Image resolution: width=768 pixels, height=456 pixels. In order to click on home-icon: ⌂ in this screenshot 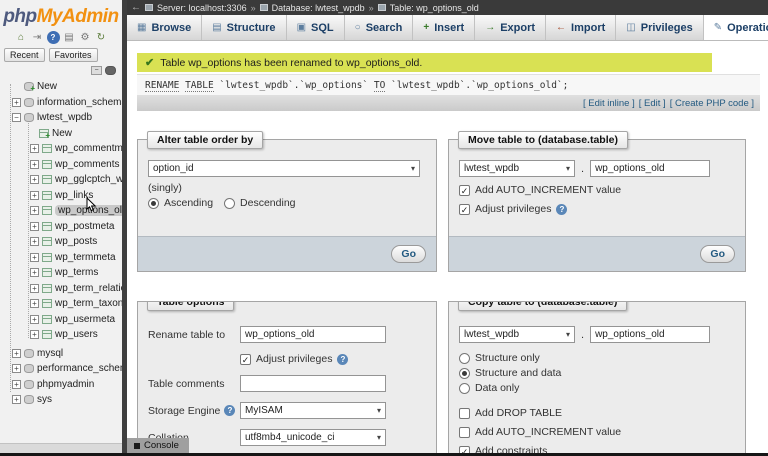, I will do `click(21, 37)`.